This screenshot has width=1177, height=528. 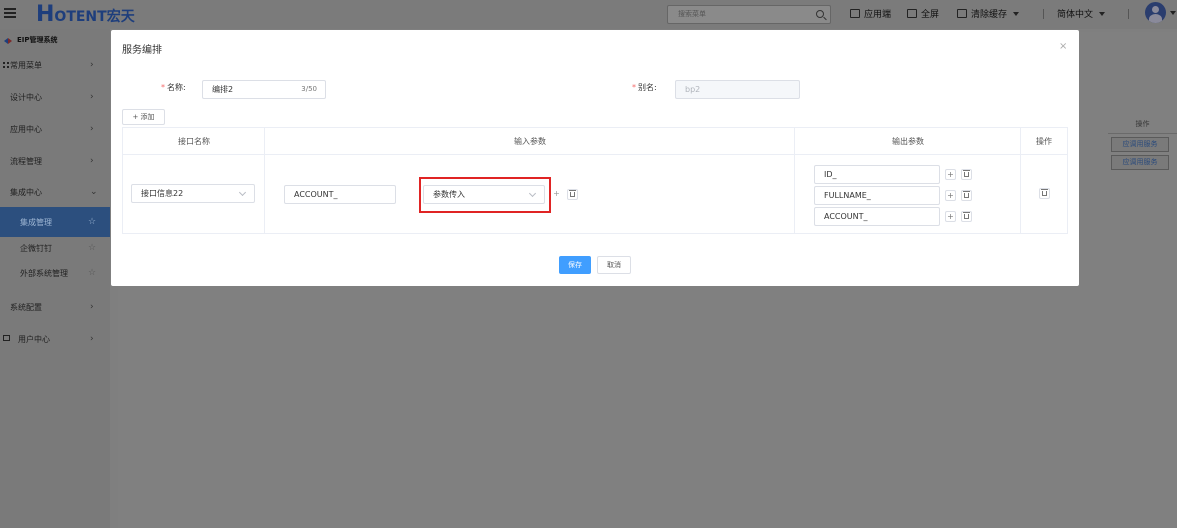 What do you see at coordinates (1155, 12) in the screenshot?
I see `avatar-icon` at bounding box center [1155, 12].